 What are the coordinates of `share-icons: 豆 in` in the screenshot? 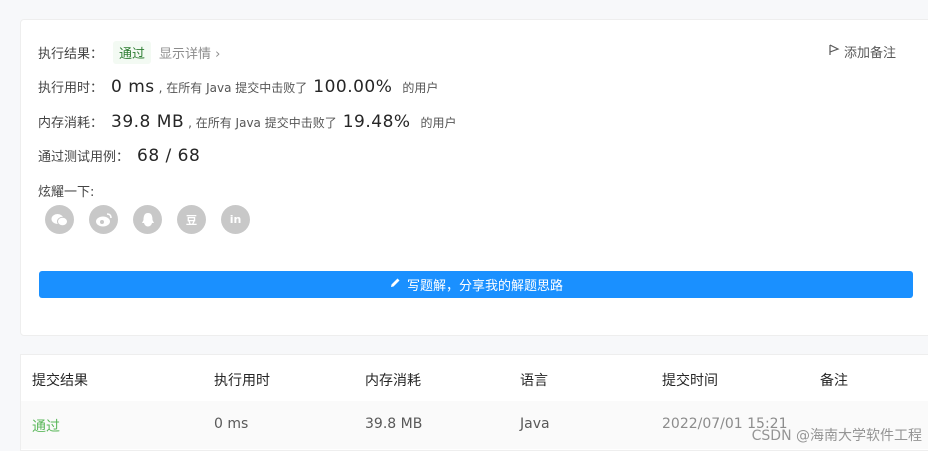 It's located at (147, 219).